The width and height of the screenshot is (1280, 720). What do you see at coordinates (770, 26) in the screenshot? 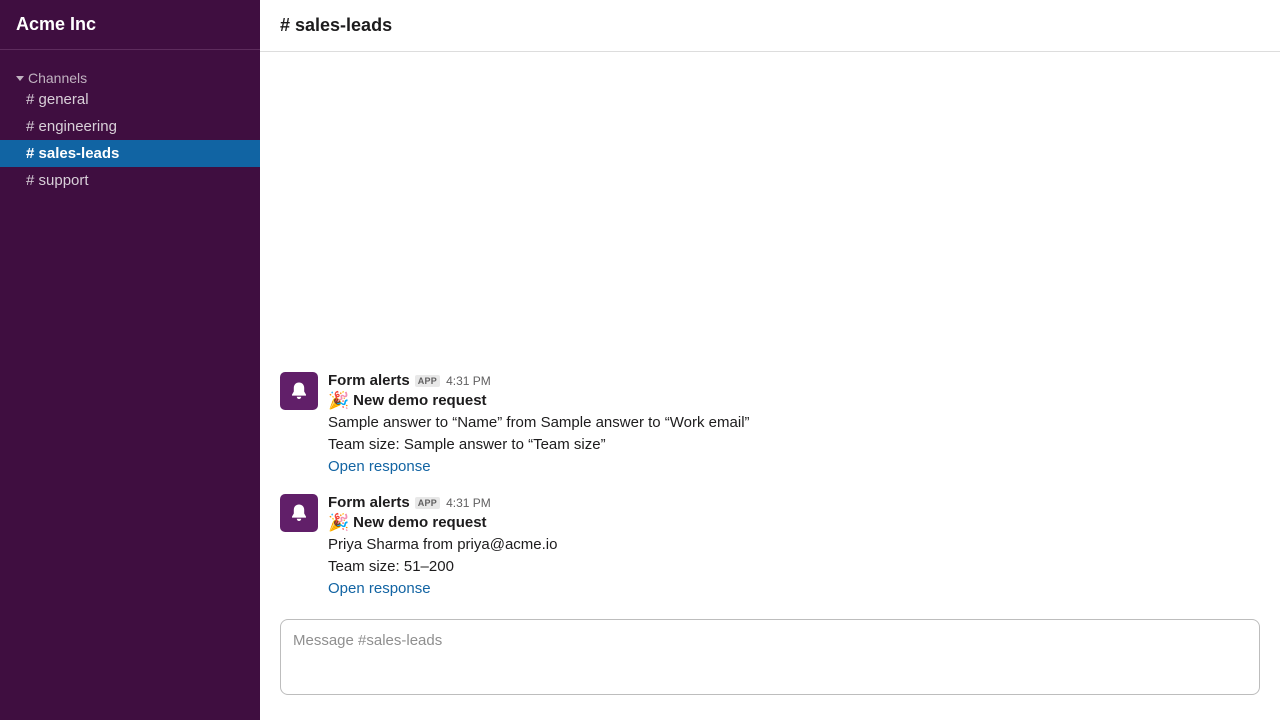
I see `channel-title: # sales-leads` at bounding box center [770, 26].